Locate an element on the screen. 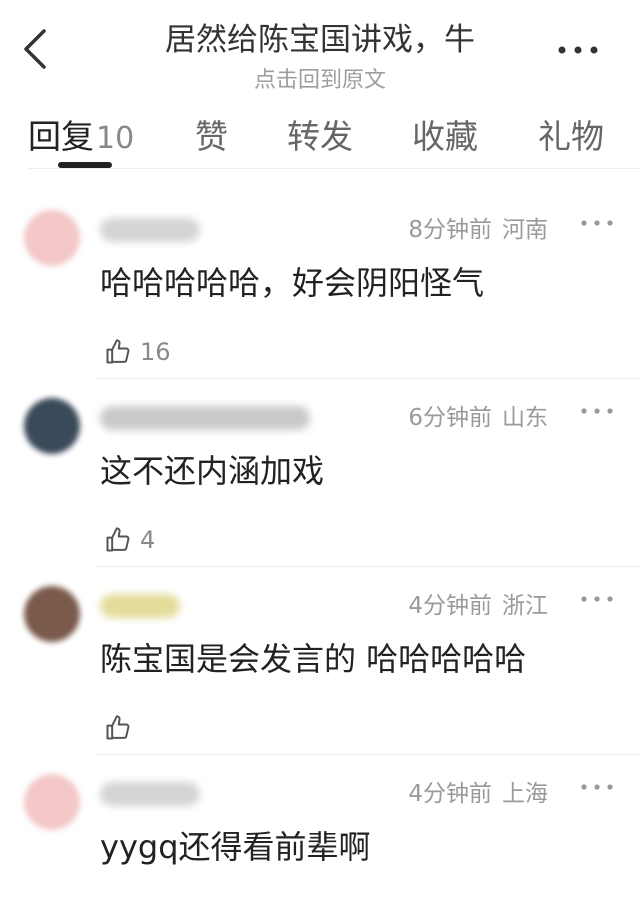 The width and height of the screenshot is (640, 900). tab-likes: 赞 is located at coordinates (211, 134).